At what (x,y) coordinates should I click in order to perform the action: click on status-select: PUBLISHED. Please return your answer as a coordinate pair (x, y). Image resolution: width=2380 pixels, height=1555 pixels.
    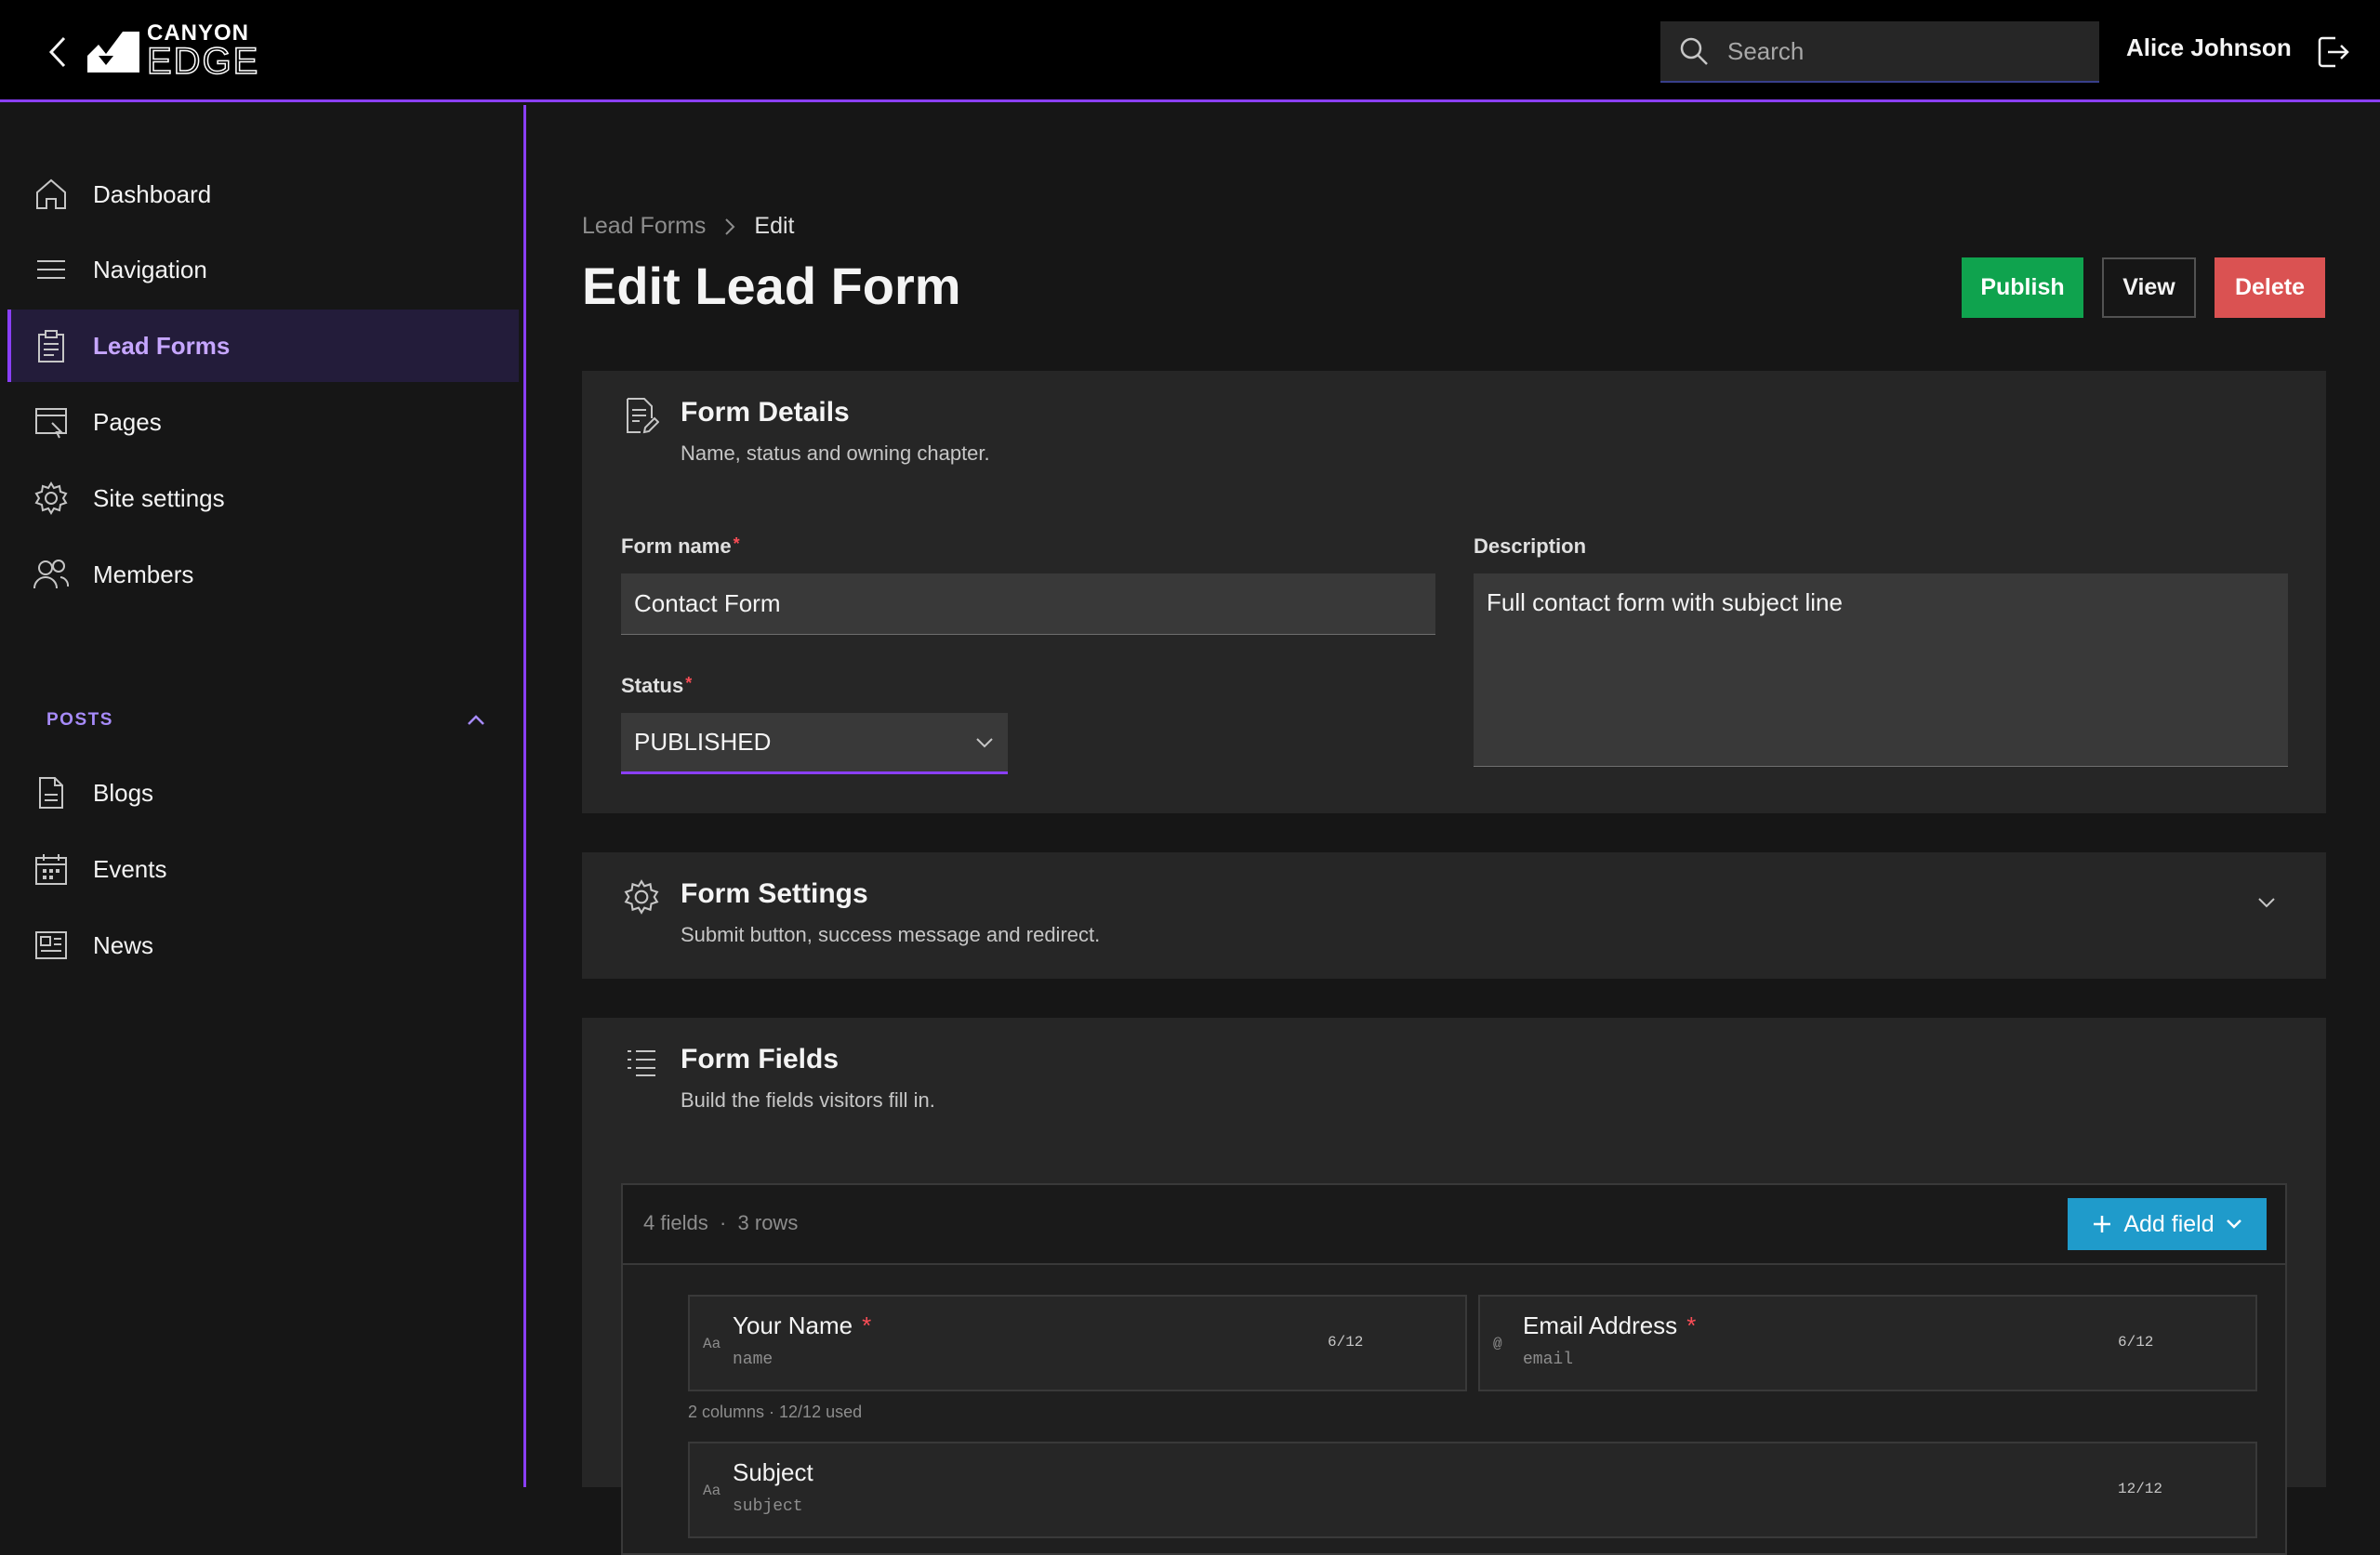
    Looking at the image, I should click on (814, 743).